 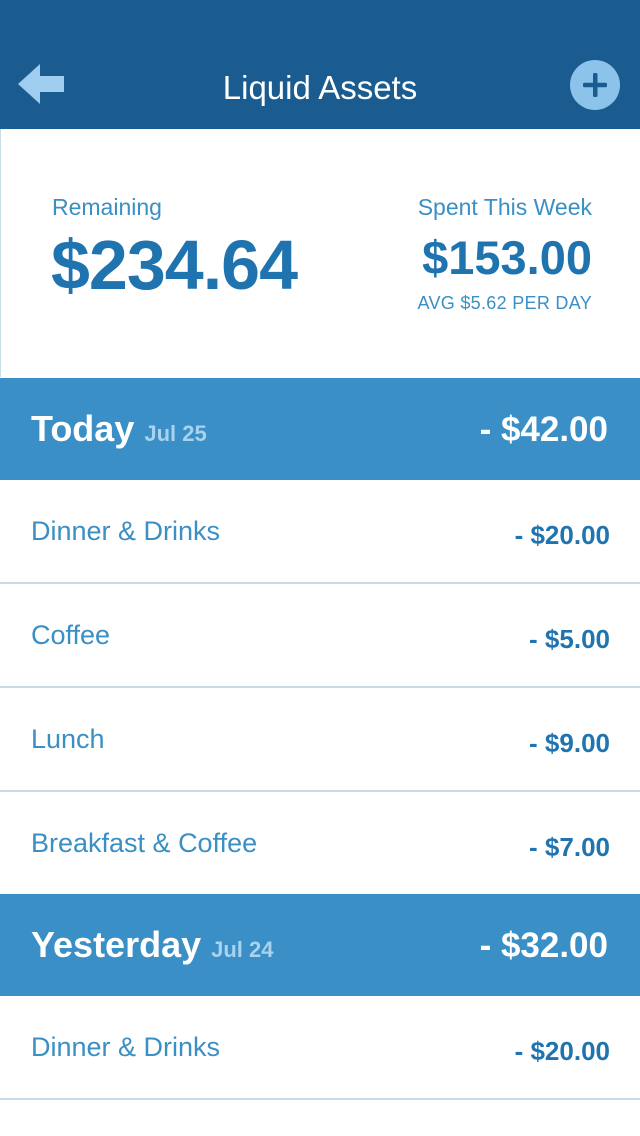 I want to click on day-header-today: Today Jul 25 - $42.00, so click(x=320, y=429).